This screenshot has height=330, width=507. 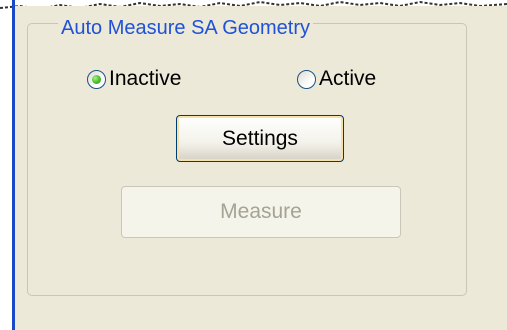 What do you see at coordinates (261, 212) in the screenshot?
I see `measure-button: Measure` at bounding box center [261, 212].